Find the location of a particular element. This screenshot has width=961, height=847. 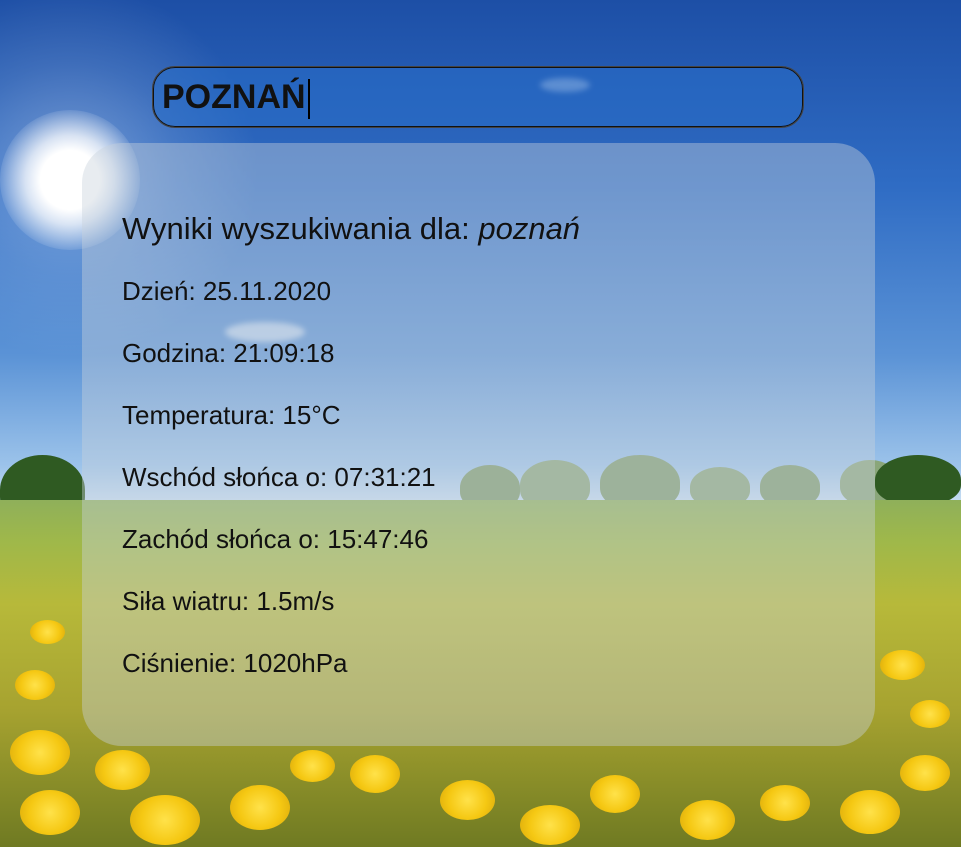

result-sunrise: Wschód słońca o: 07:31:21 is located at coordinates (279, 477).